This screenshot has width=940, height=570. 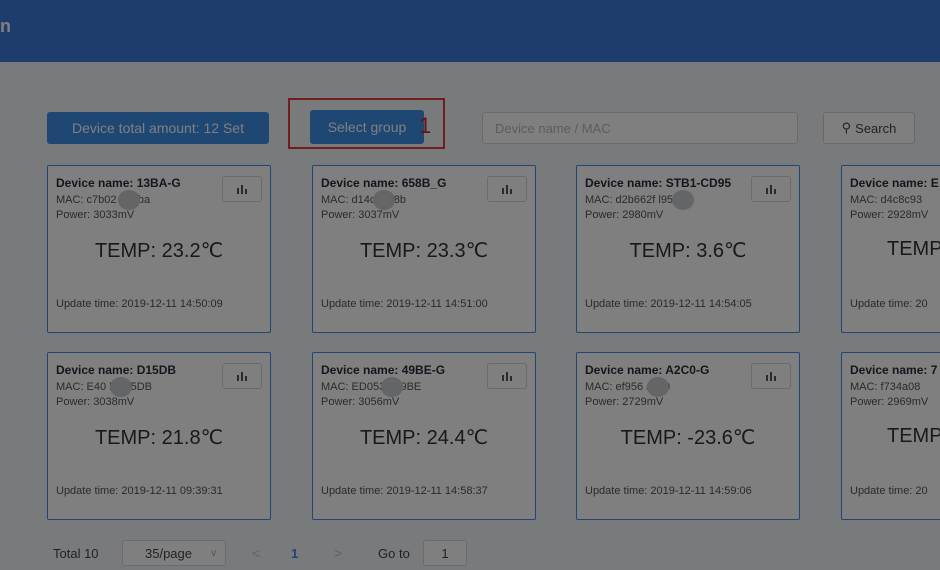 I want to click on chevron-down-icon: ∨, so click(x=214, y=553).